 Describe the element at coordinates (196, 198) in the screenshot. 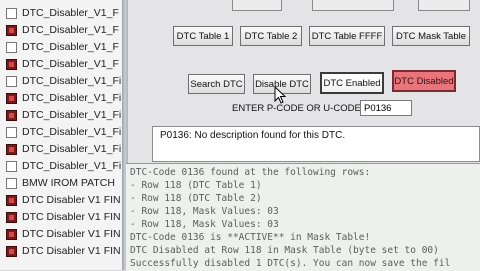

I see `log-line: - Row 118 (DTC Table 2)` at that location.